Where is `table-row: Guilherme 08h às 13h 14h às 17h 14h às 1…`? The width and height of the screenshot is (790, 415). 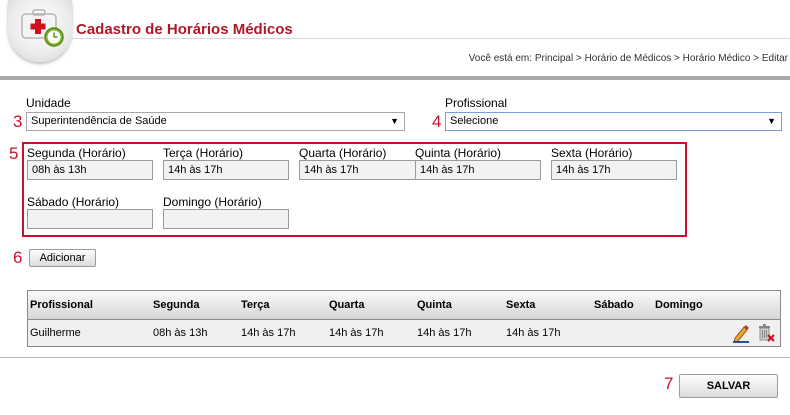
table-row: Guilherme 08h às 13h 14h às 17h 14h às 1… is located at coordinates (404, 333).